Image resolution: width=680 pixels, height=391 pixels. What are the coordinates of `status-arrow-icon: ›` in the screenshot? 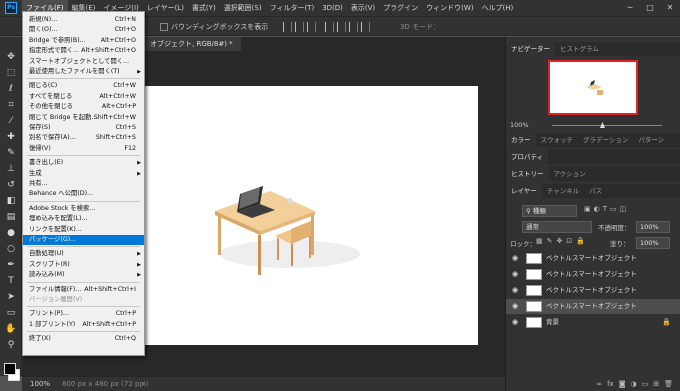 It's located at (143, 384).